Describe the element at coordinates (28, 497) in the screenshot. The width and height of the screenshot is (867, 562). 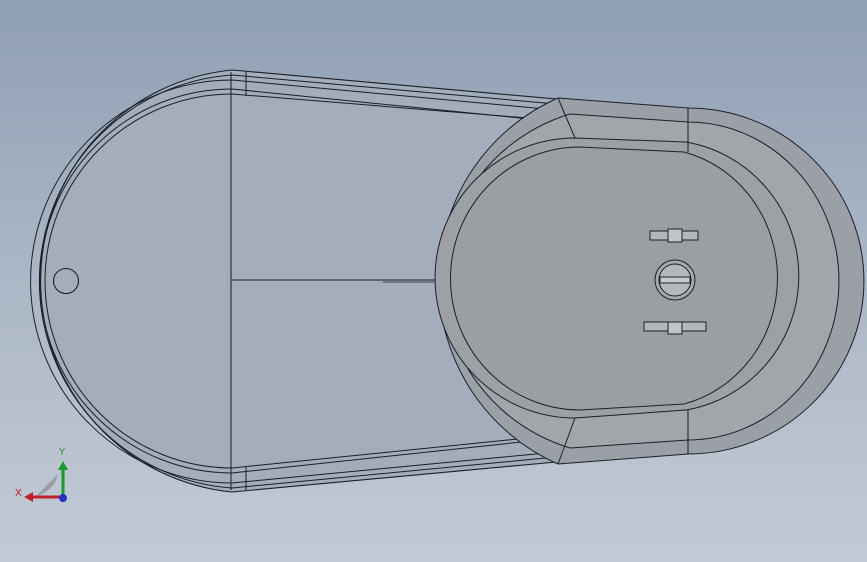
I see `triad-x-arrow` at that location.